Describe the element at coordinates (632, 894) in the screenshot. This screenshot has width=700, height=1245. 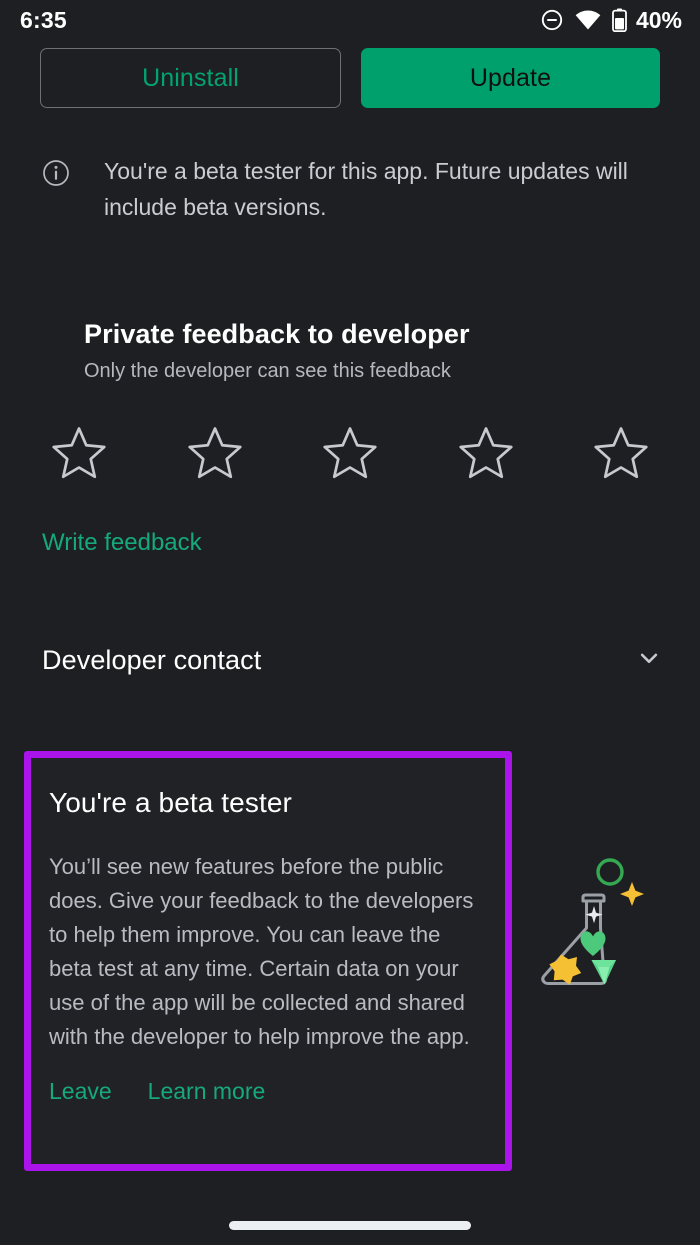
I see `gold-sparkle-shape` at that location.